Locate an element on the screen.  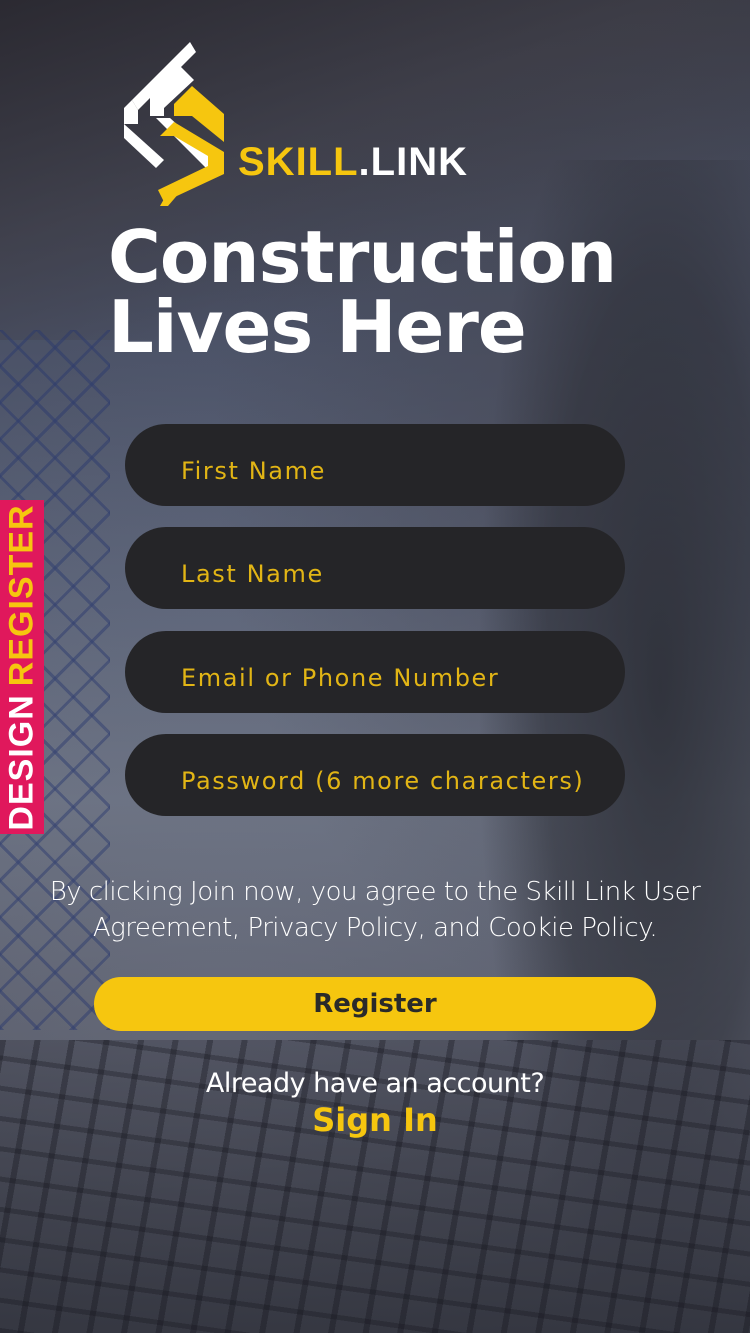
brand-logo: SKILL.LINK is located at coordinates (345, 124).